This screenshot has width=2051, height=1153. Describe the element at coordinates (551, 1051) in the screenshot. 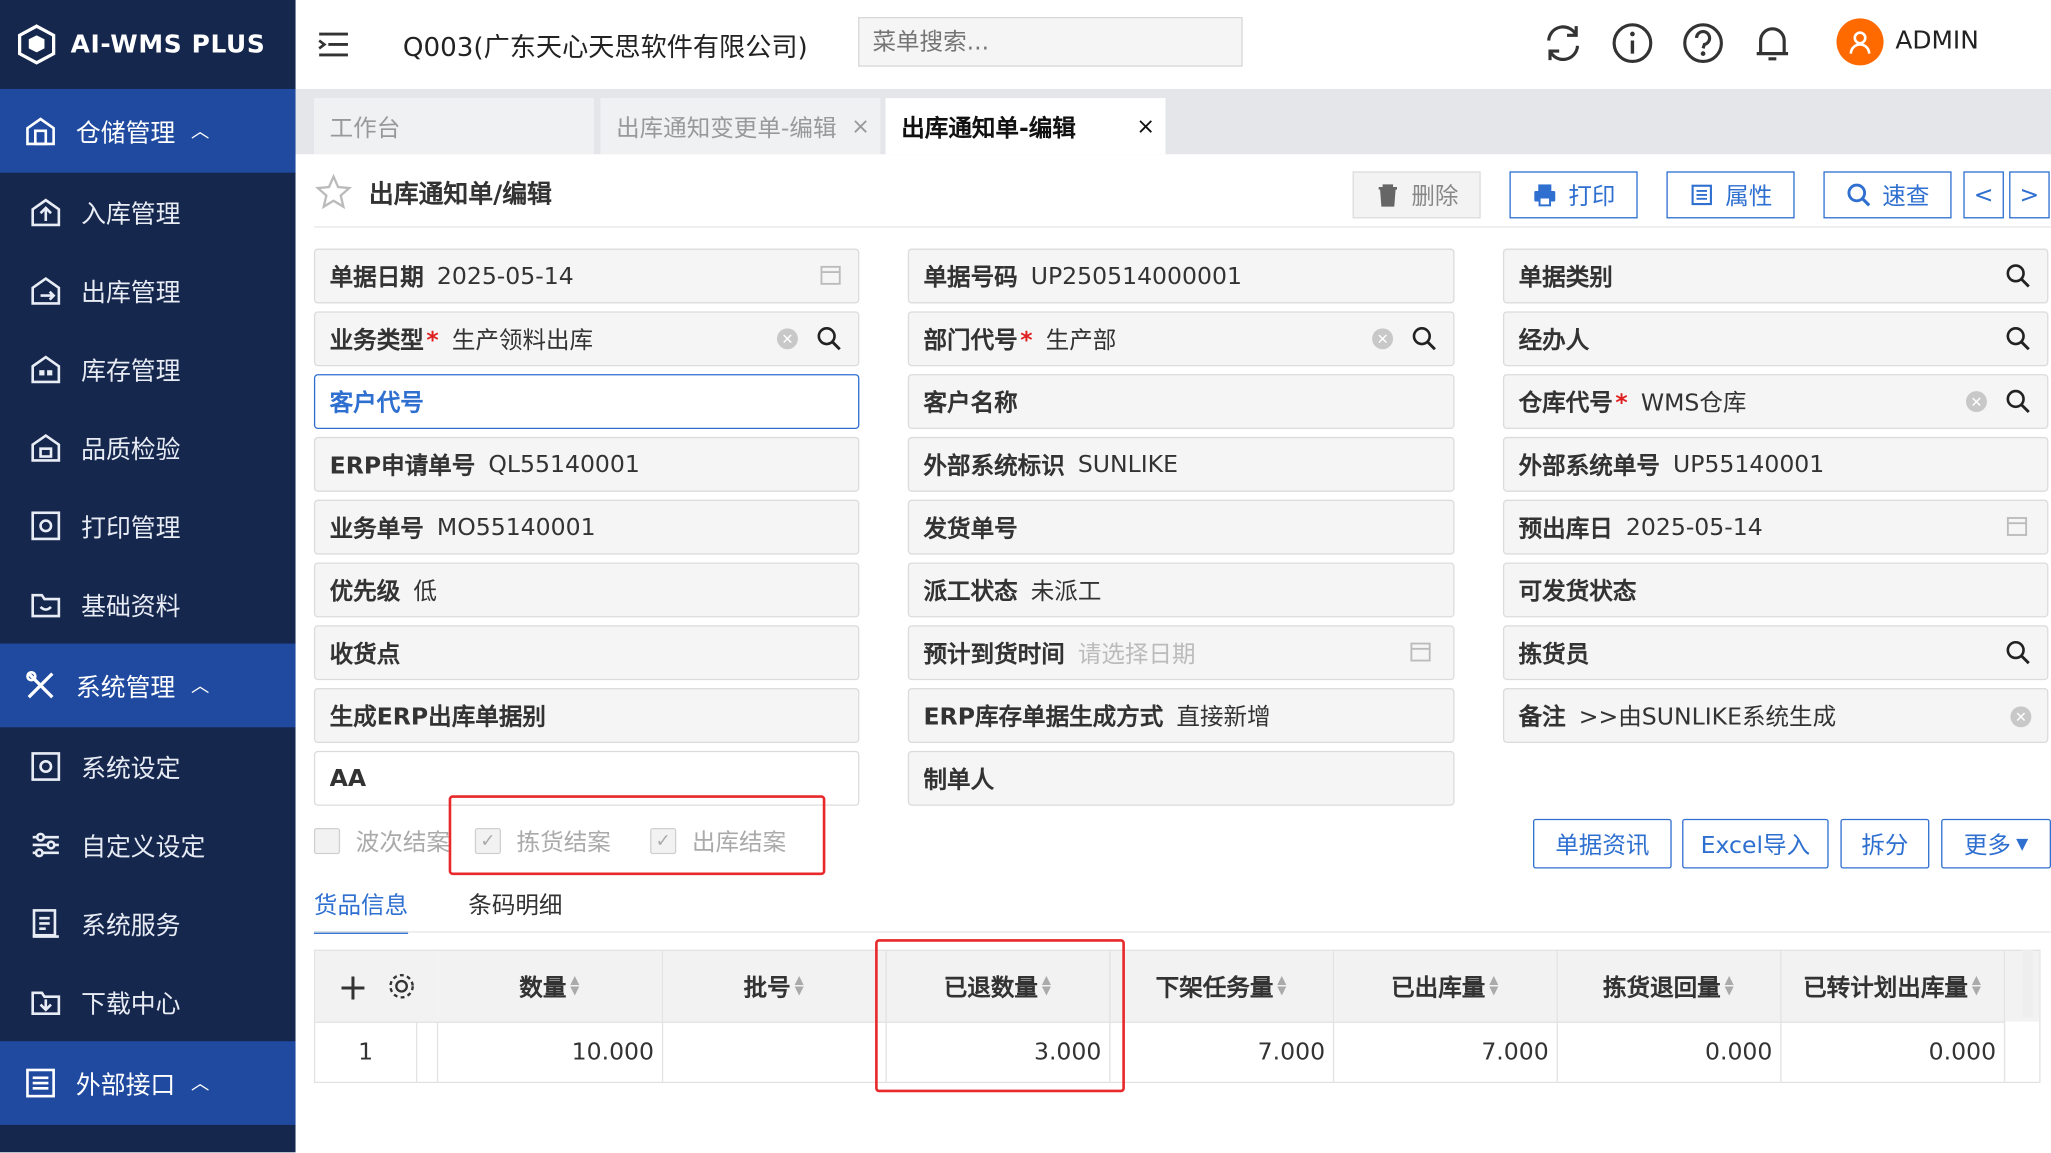

I see `table-cell: 10.000` at that location.